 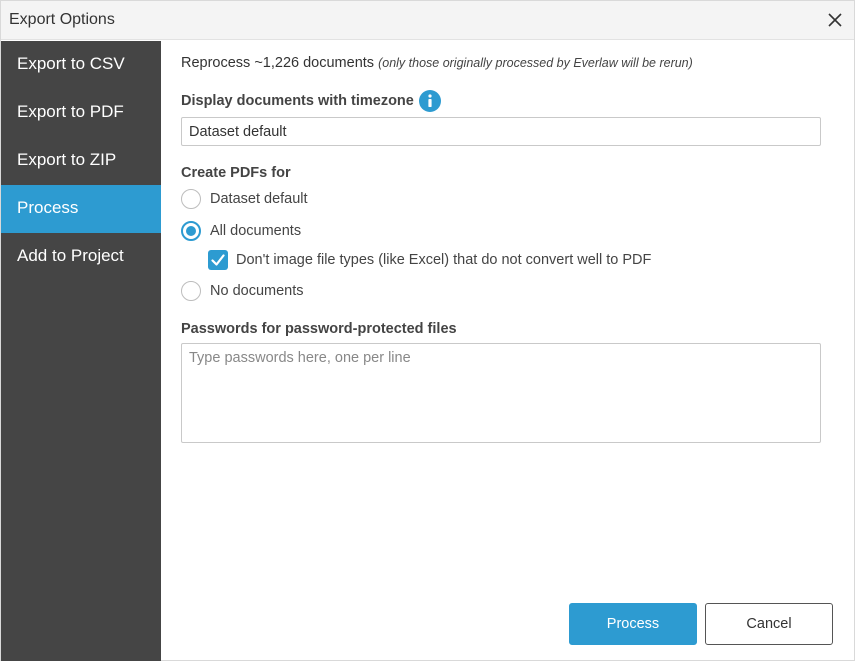 I want to click on timezone-field, so click(x=501, y=131).